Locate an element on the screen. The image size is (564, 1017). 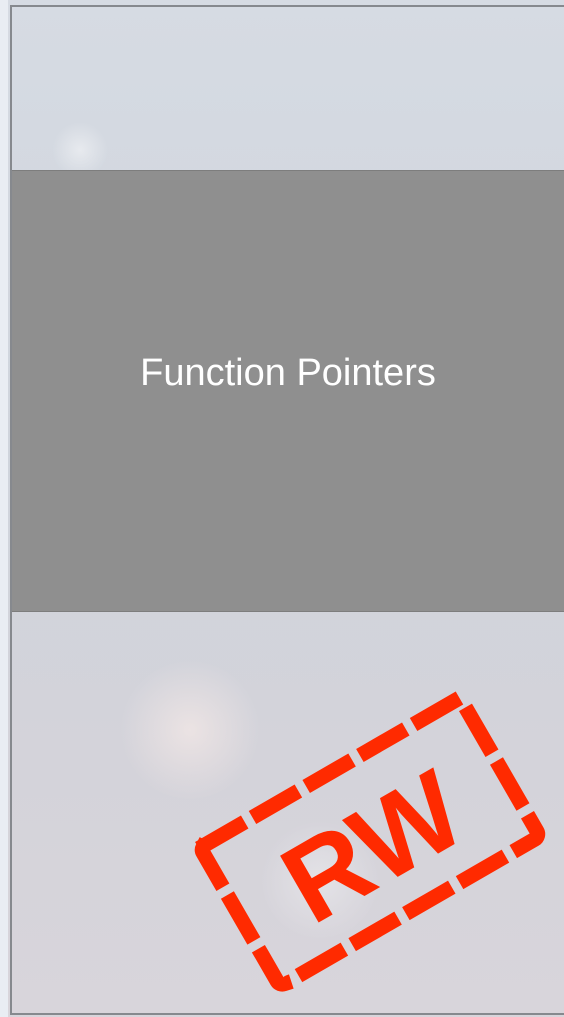
left-margin-strip is located at coordinates (4, 508).